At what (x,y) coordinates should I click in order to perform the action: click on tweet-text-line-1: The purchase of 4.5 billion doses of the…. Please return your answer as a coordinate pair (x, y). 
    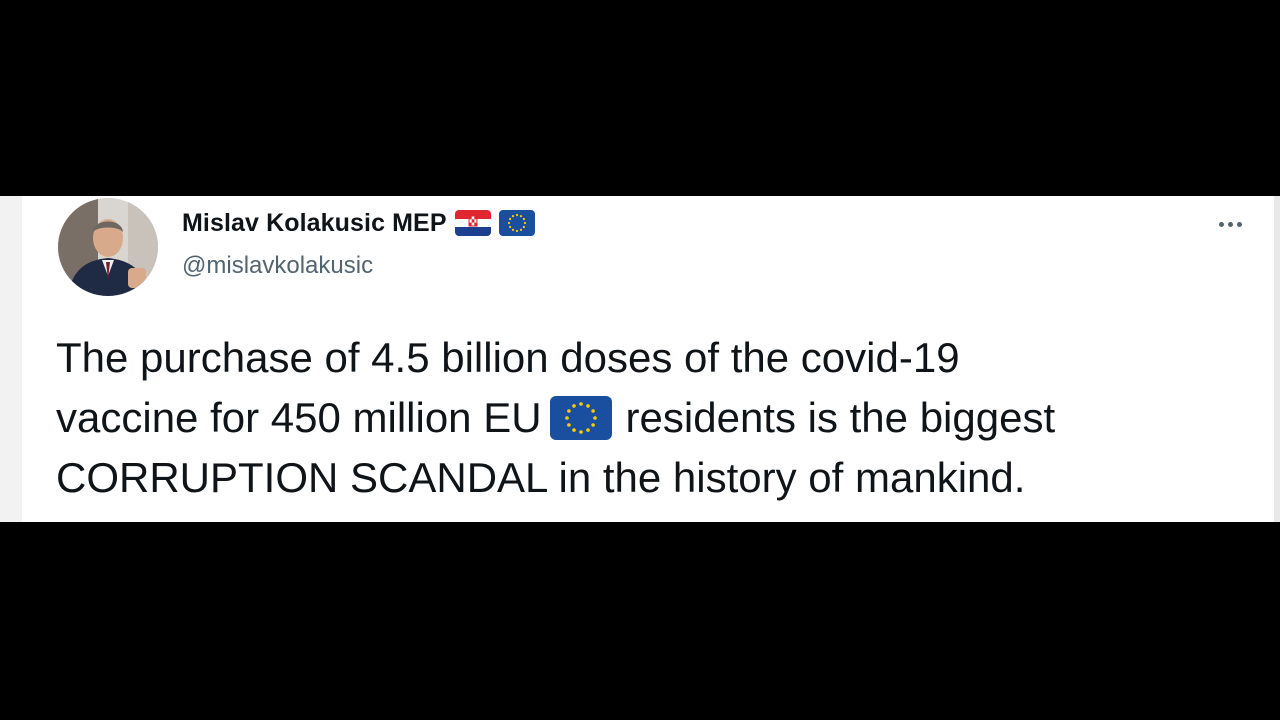
    Looking at the image, I should click on (508, 357).